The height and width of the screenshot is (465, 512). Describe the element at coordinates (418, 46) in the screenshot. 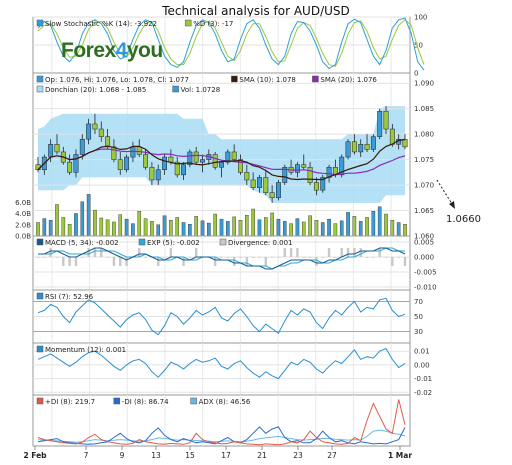

I see `stochastic-y-tick: 50` at that location.